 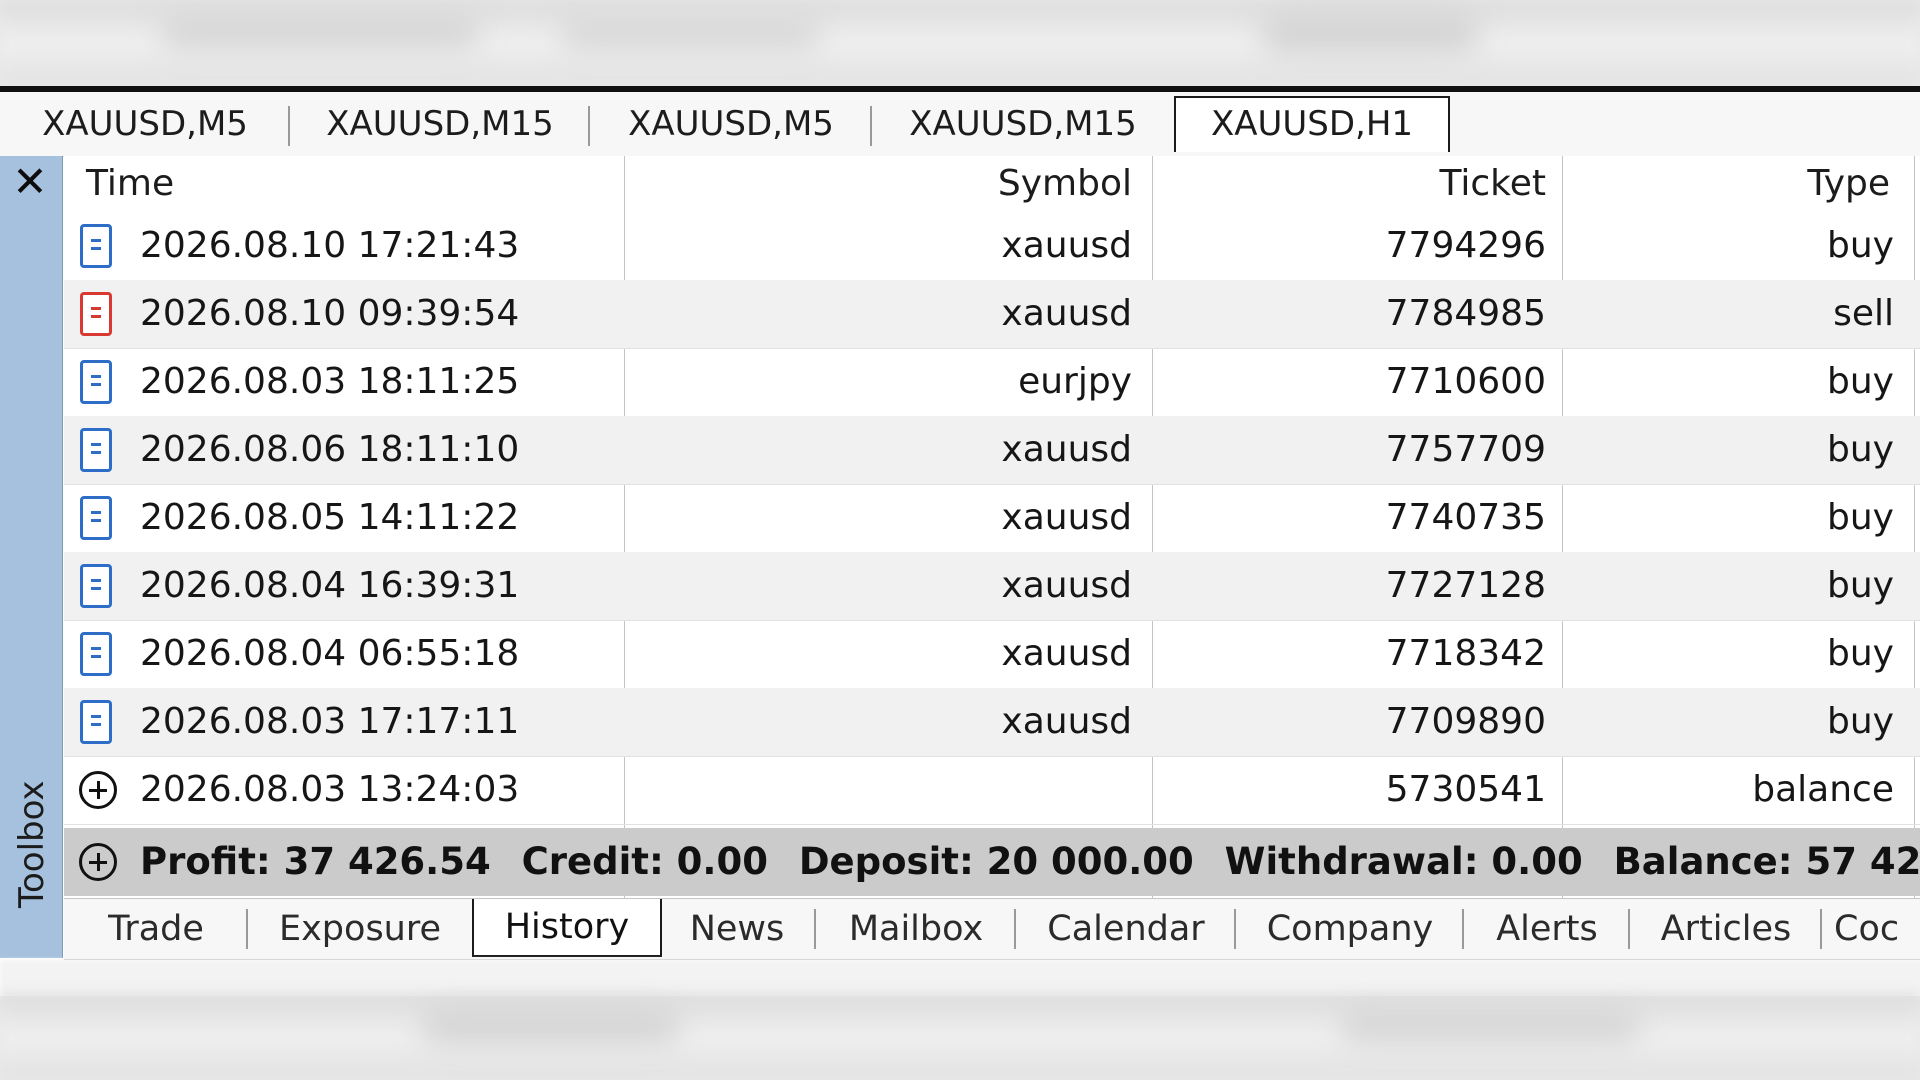 I want to click on cell-ticket: 5730541, so click(x=1465, y=789).